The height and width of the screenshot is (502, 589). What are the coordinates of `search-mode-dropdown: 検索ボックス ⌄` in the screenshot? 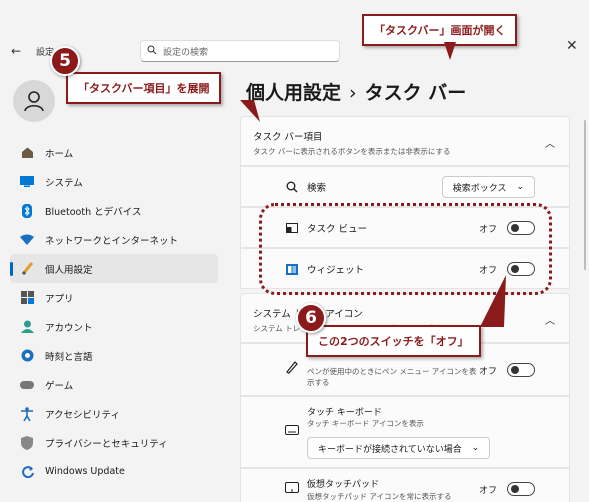 It's located at (488, 187).